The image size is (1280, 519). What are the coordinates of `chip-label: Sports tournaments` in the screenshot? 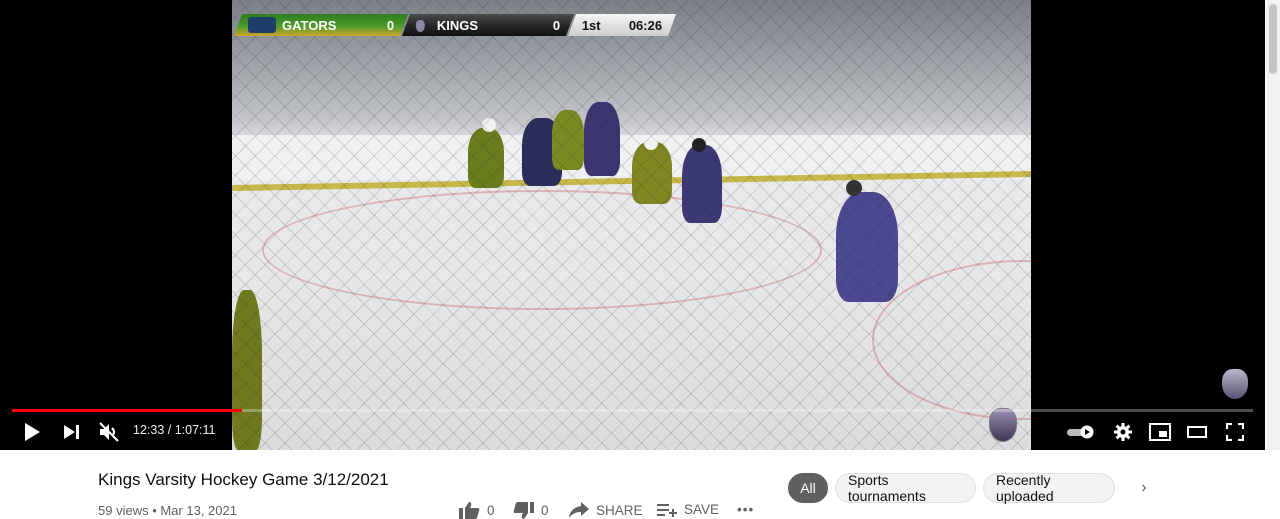 It's located at (887, 488).